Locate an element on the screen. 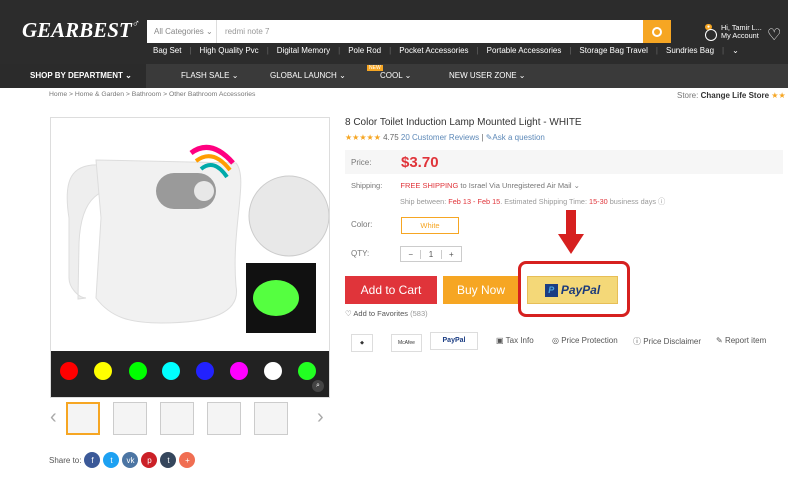 The height and width of the screenshot is (478, 788). hot-search-link: Storage Bag Travel is located at coordinates (618, 50).